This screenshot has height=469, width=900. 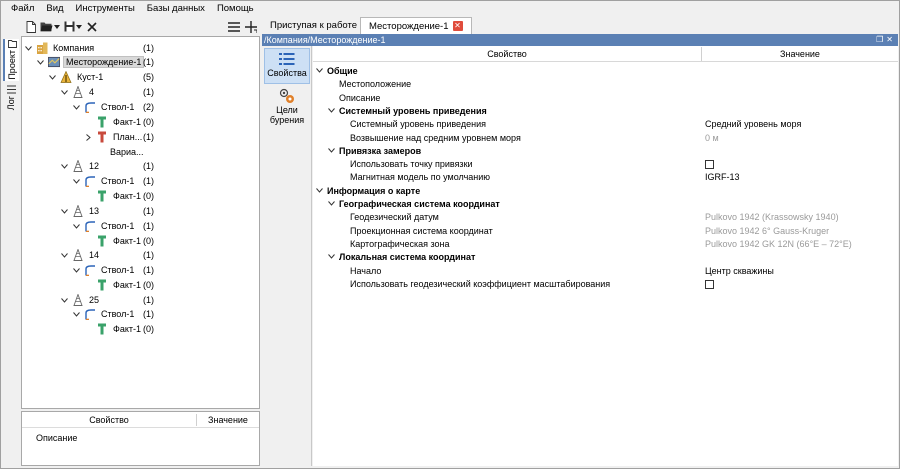 I want to click on property-row: Использовать точку привязки, so click(x=605, y=164).